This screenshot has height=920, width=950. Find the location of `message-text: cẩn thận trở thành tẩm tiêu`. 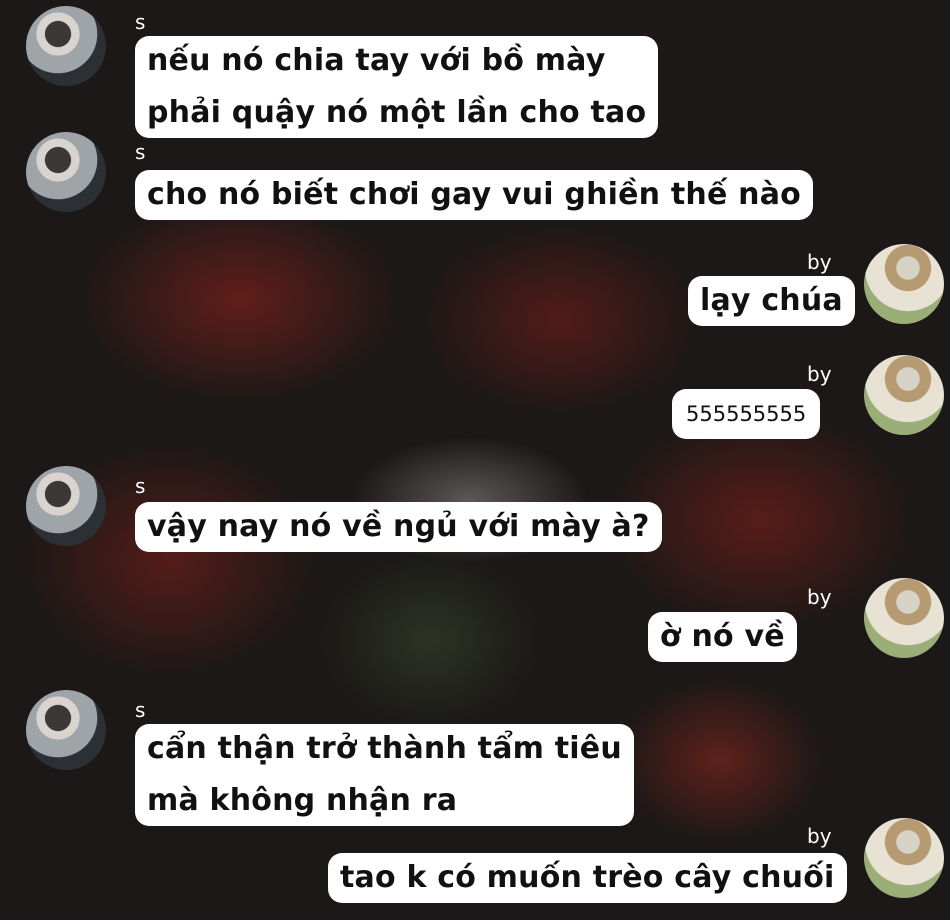

message-text: cẩn thận trở thành tẩm tiêu is located at coordinates (384, 748).